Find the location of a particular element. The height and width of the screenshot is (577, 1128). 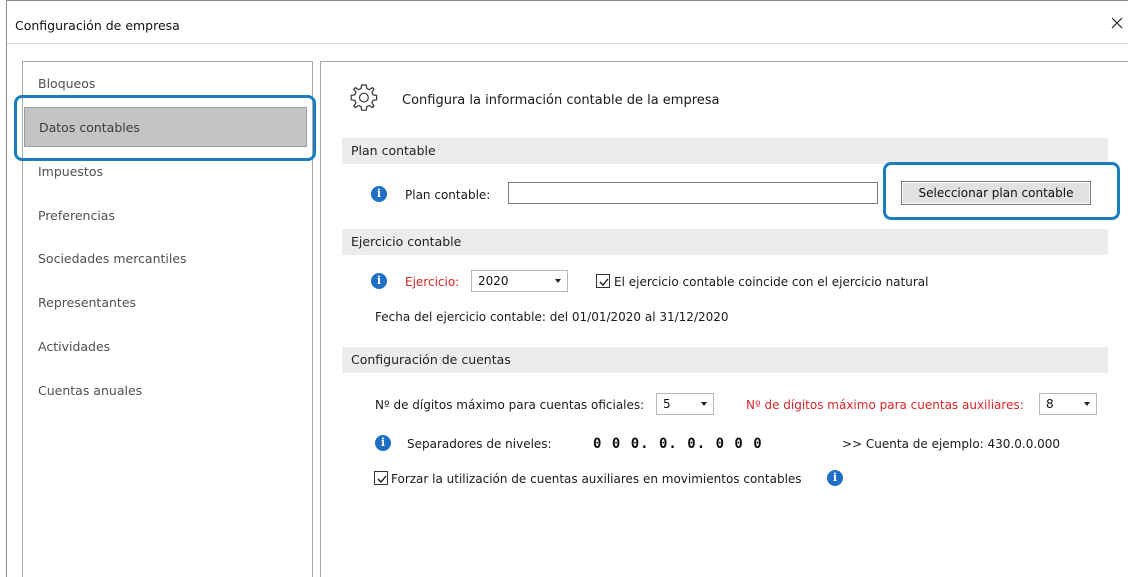

plan-contable-input is located at coordinates (693, 193).